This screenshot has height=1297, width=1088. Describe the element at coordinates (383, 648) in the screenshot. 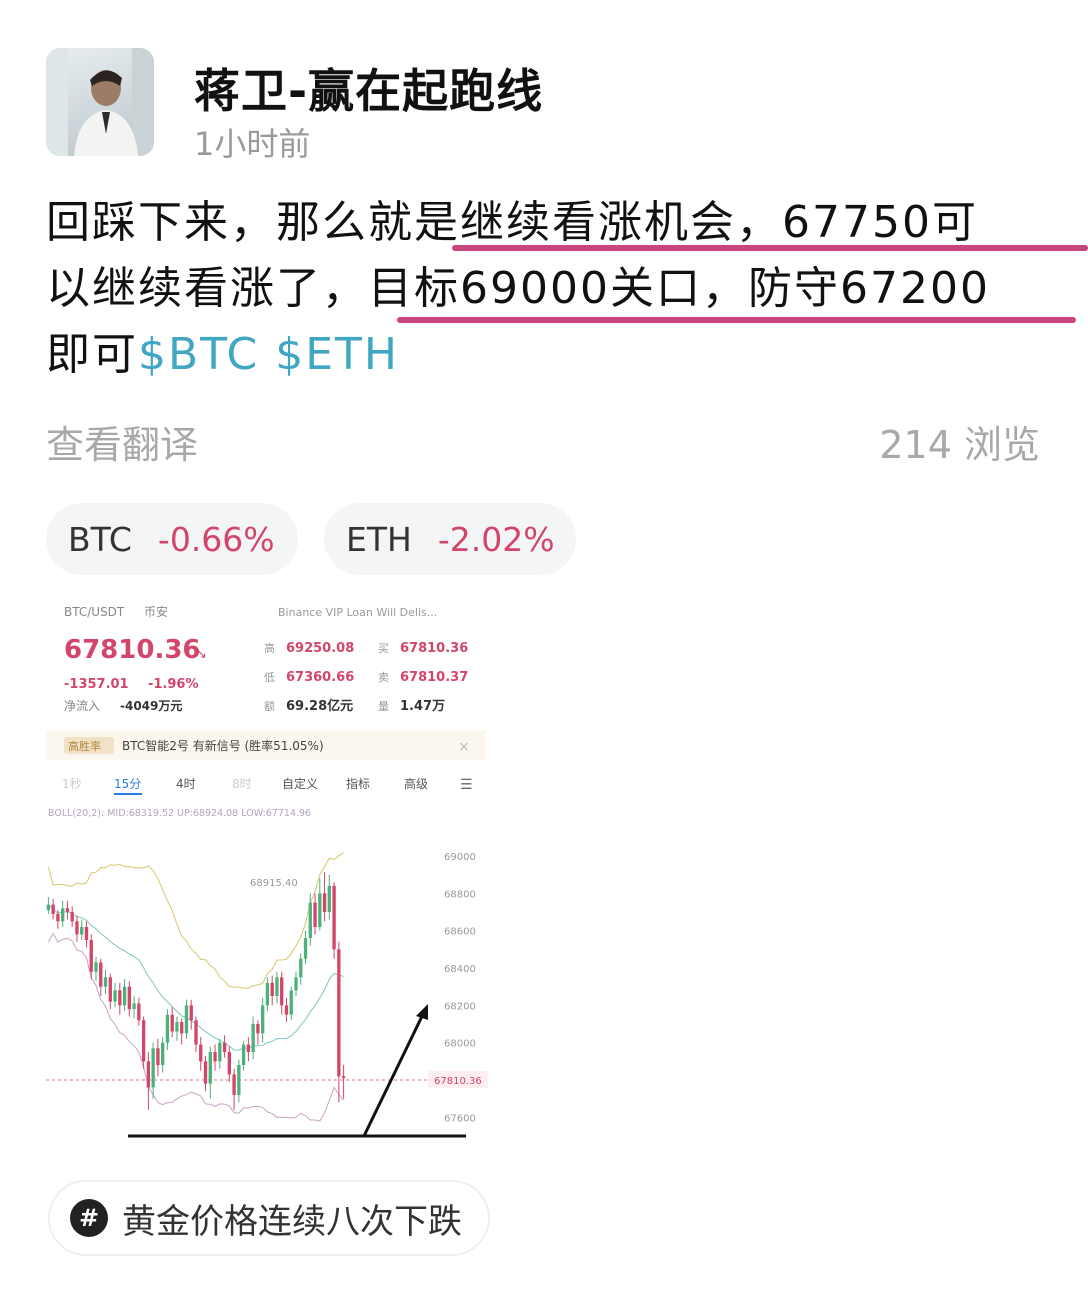

I see `stat-label: 买` at that location.